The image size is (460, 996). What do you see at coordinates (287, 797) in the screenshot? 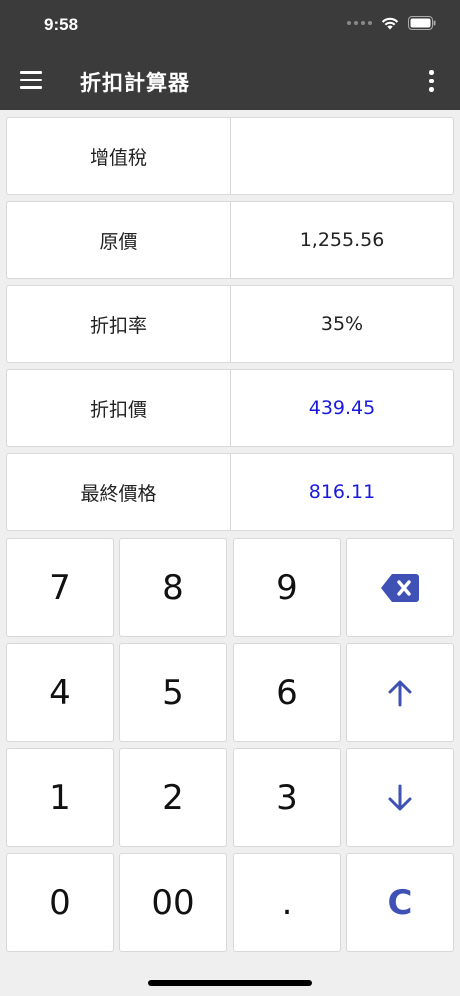
I see `key-3: 3` at bounding box center [287, 797].